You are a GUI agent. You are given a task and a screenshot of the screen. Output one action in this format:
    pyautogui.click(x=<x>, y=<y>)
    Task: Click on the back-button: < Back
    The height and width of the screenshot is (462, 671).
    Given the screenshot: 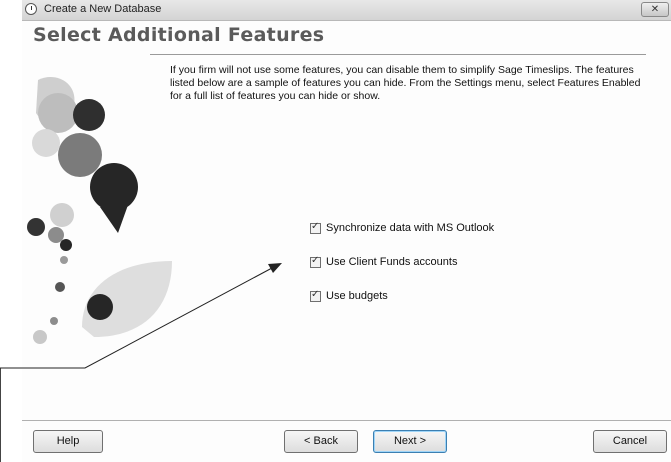 What is the action you would take?
    pyautogui.click(x=321, y=441)
    